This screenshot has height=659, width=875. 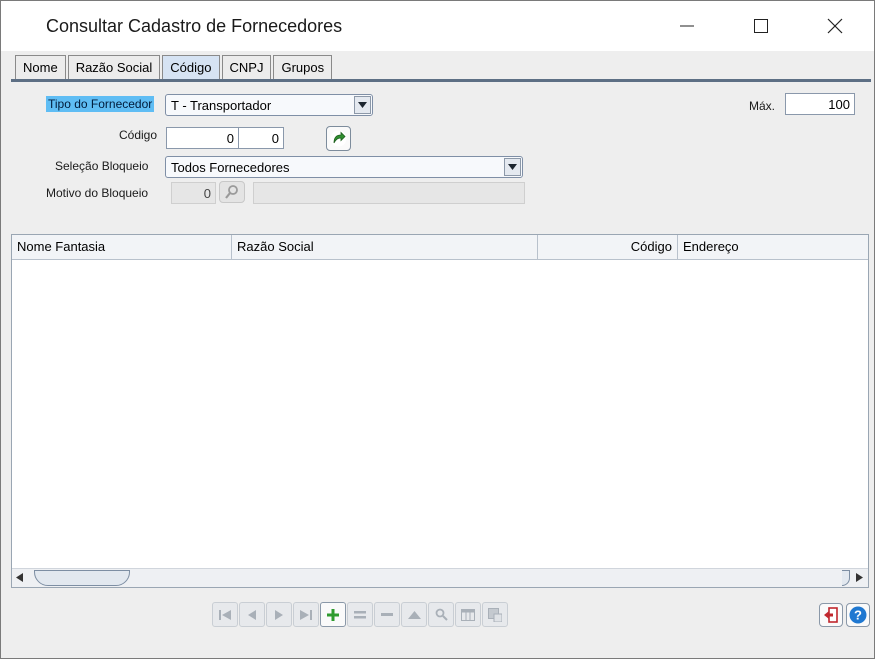 What do you see at coordinates (261, 138) in the screenshot?
I see `codigo-to-input: 0` at bounding box center [261, 138].